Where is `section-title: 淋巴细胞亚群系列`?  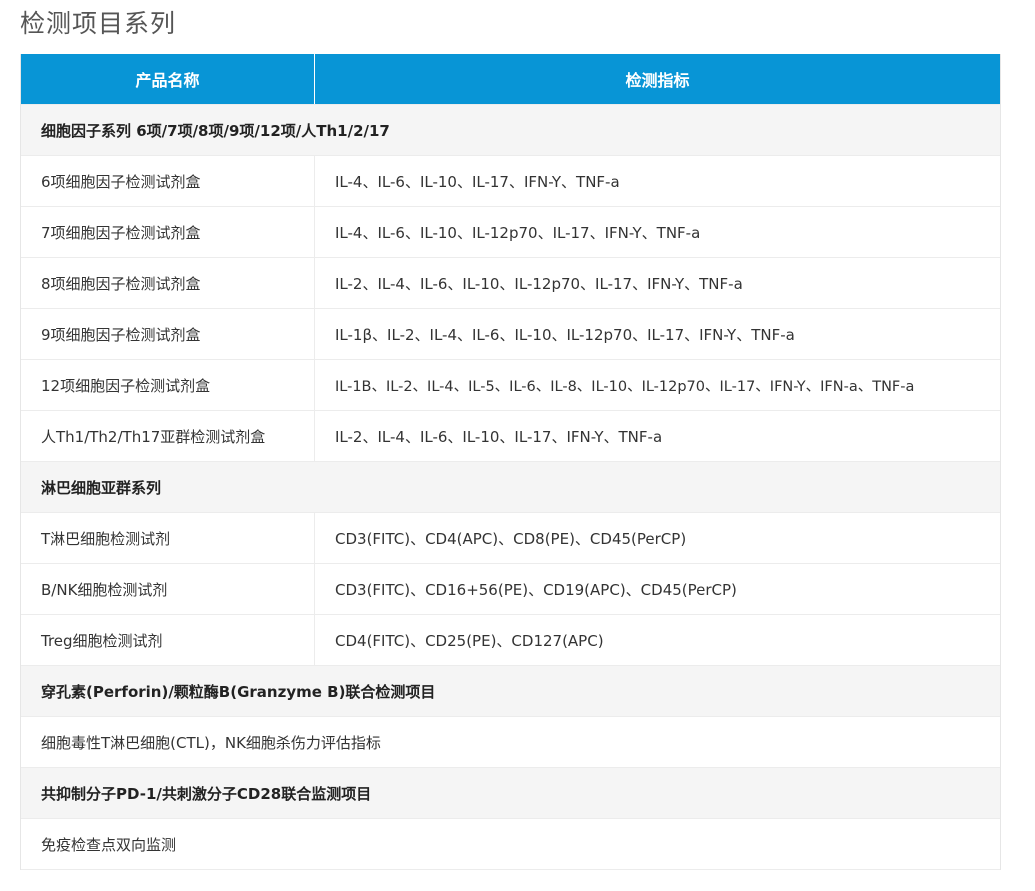
section-title: 淋巴细胞亚群系列 is located at coordinates (101, 487).